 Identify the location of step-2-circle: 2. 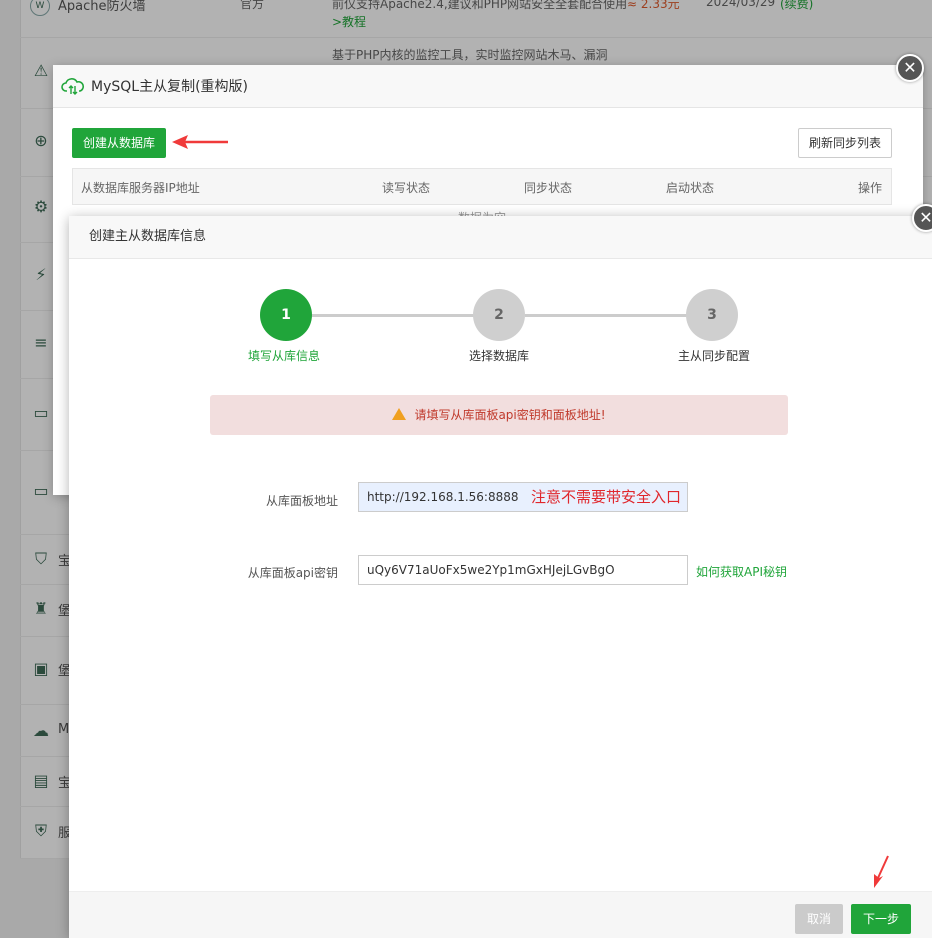
(499, 315).